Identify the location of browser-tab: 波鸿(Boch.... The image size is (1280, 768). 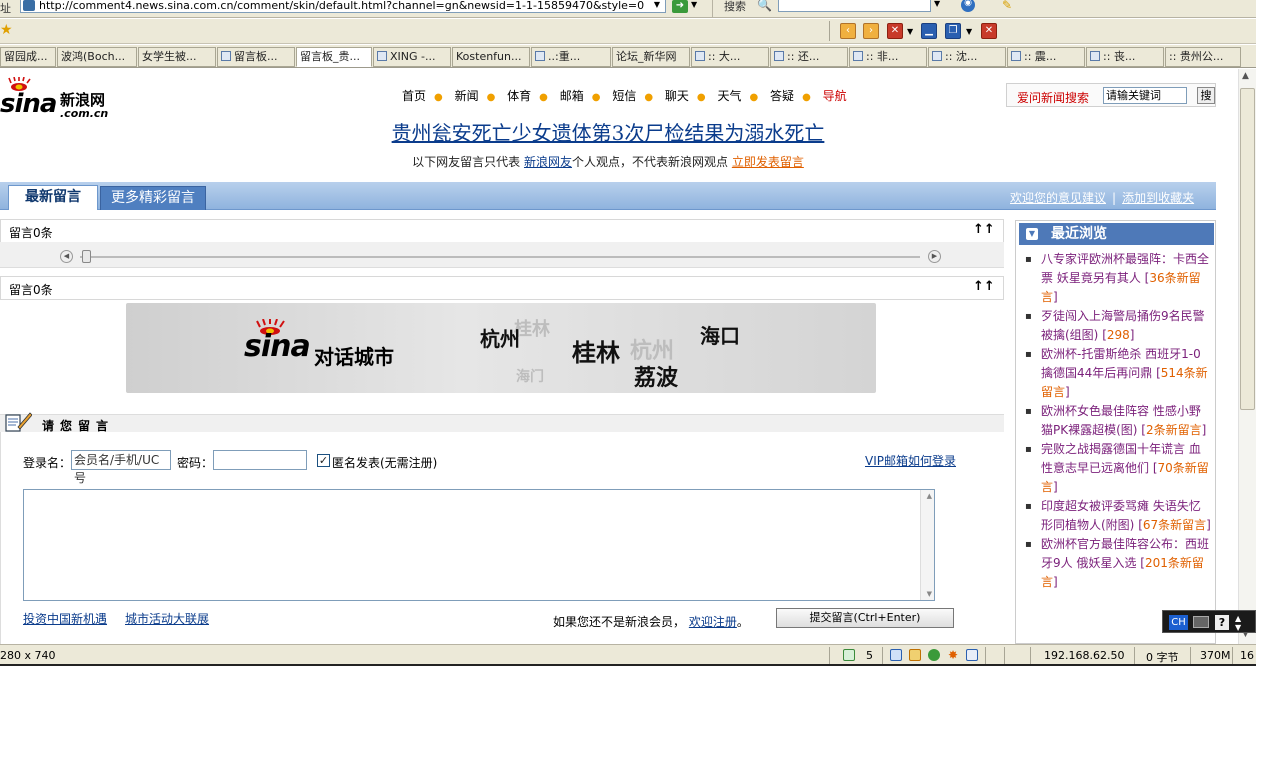
(97, 57).